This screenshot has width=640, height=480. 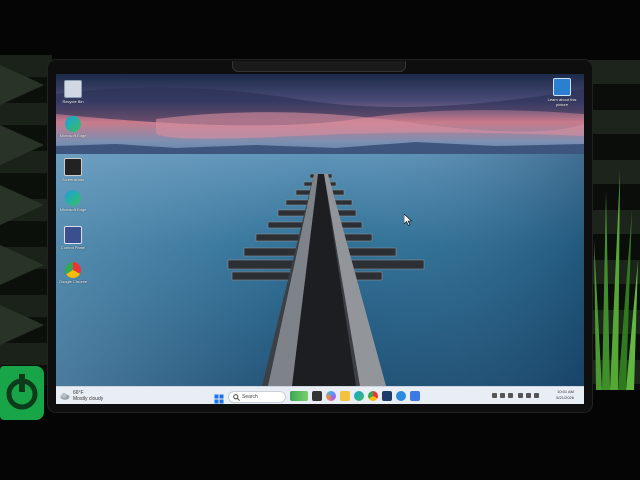 I want to click on power-logo-badge, so click(x=22, y=393).